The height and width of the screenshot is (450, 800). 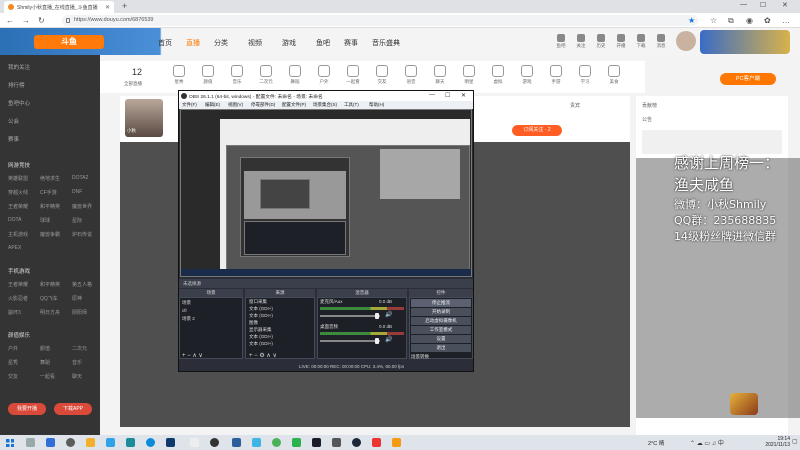 What do you see at coordinates (107, 7) in the screenshot?
I see `close-tab-icon: ✕` at bounding box center [107, 7].